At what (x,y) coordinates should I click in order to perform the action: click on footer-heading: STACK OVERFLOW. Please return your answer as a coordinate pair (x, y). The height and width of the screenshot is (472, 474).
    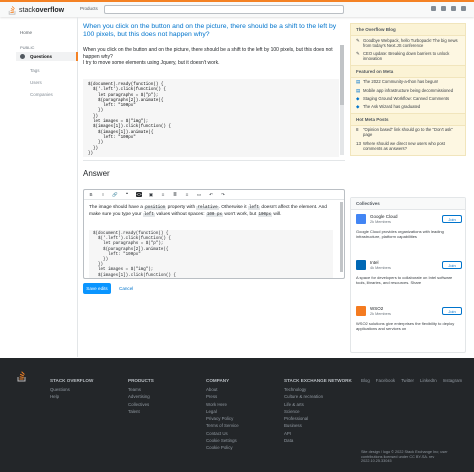
    Looking at the image, I should click on (72, 380).